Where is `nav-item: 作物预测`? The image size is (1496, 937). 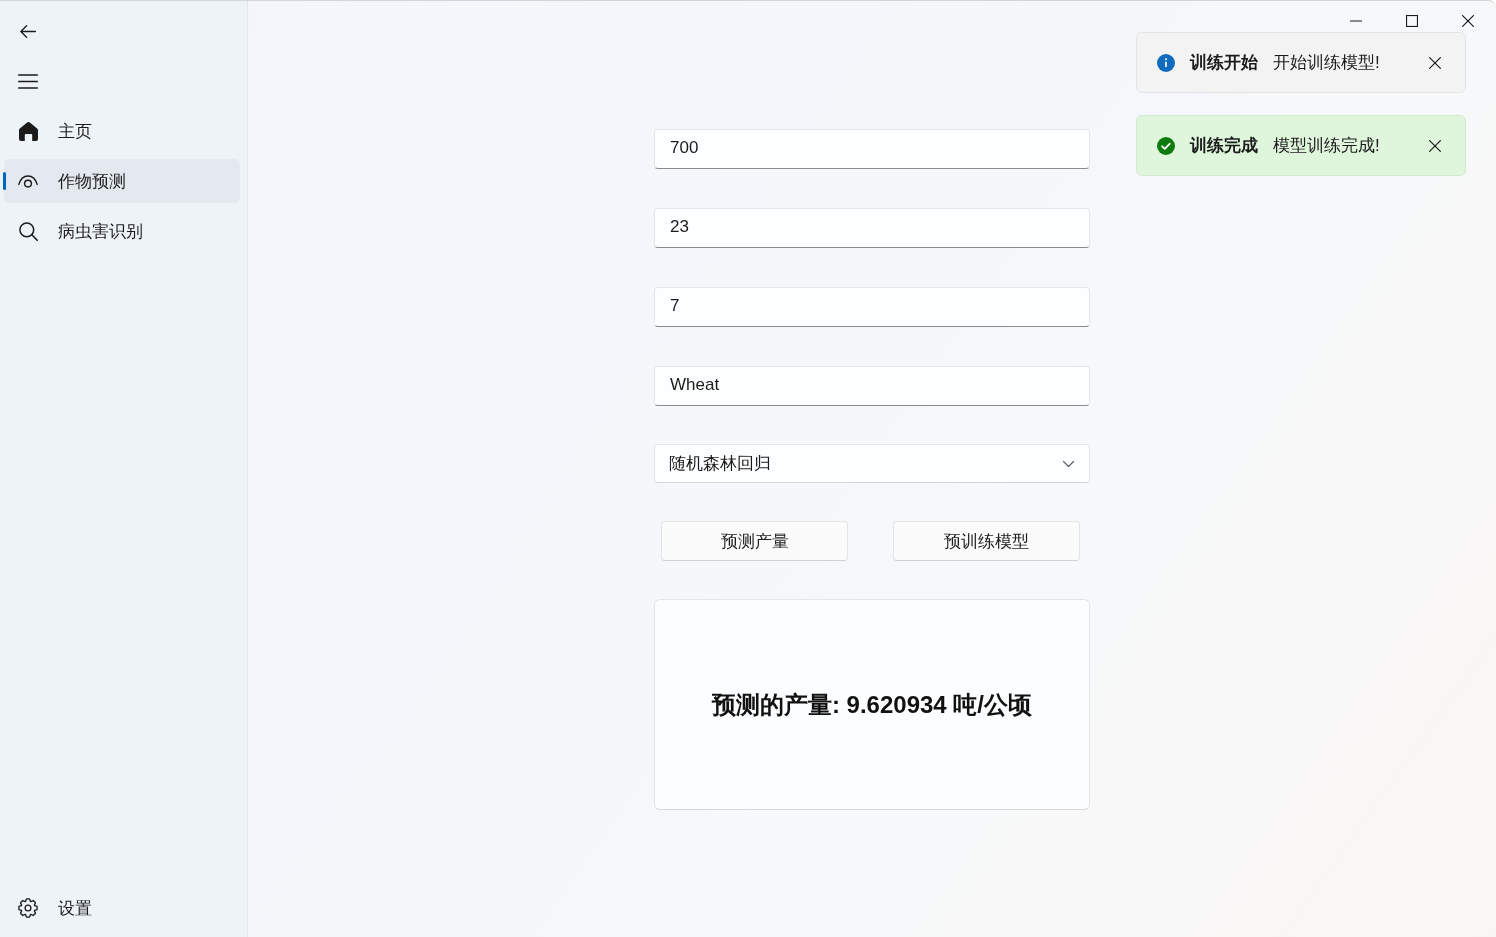
nav-item: 作物预测 is located at coordinates (122, 181).